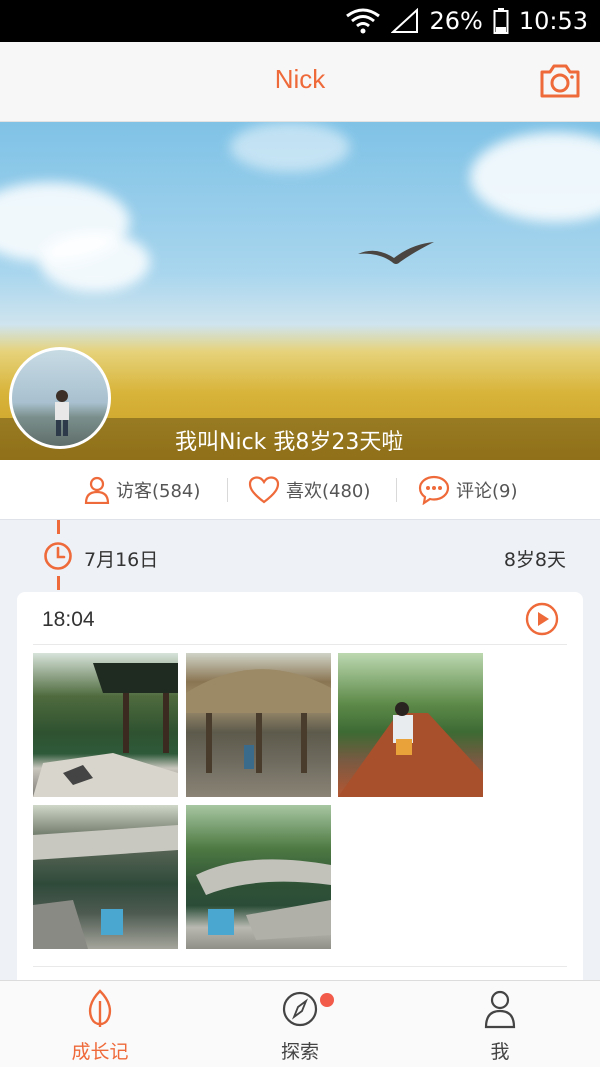 The height and width of the screenshot is (1067, 600). I want to click on comments-stat: 评论(9), so click(468, 490).